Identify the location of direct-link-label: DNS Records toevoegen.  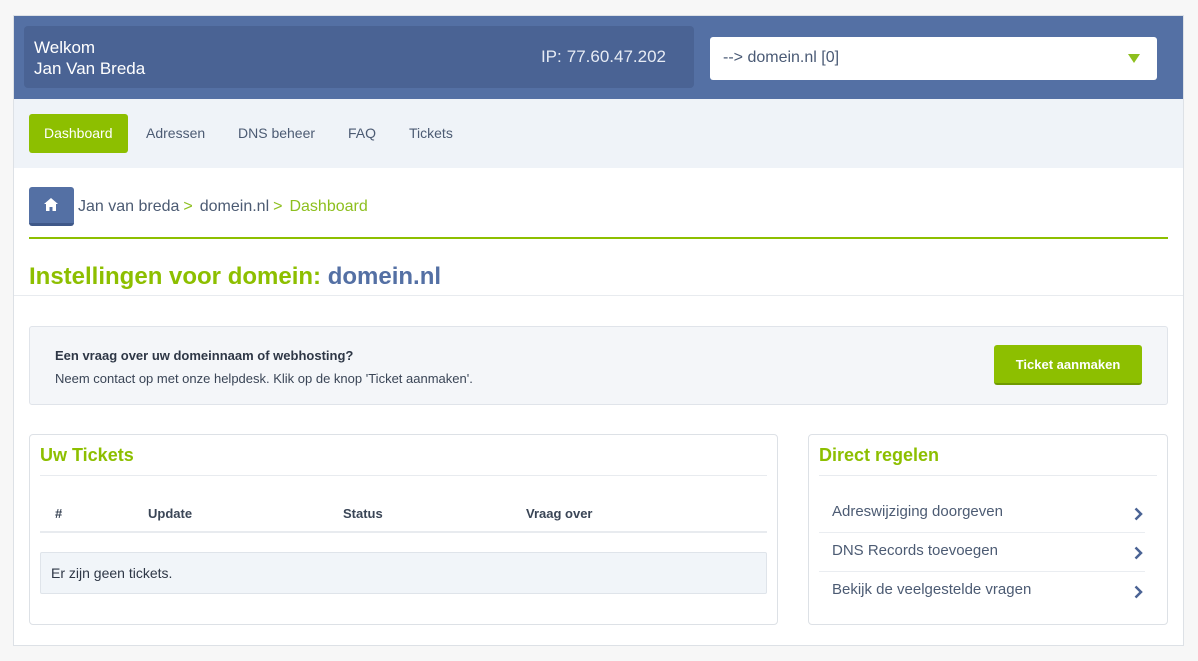
(915, 550).